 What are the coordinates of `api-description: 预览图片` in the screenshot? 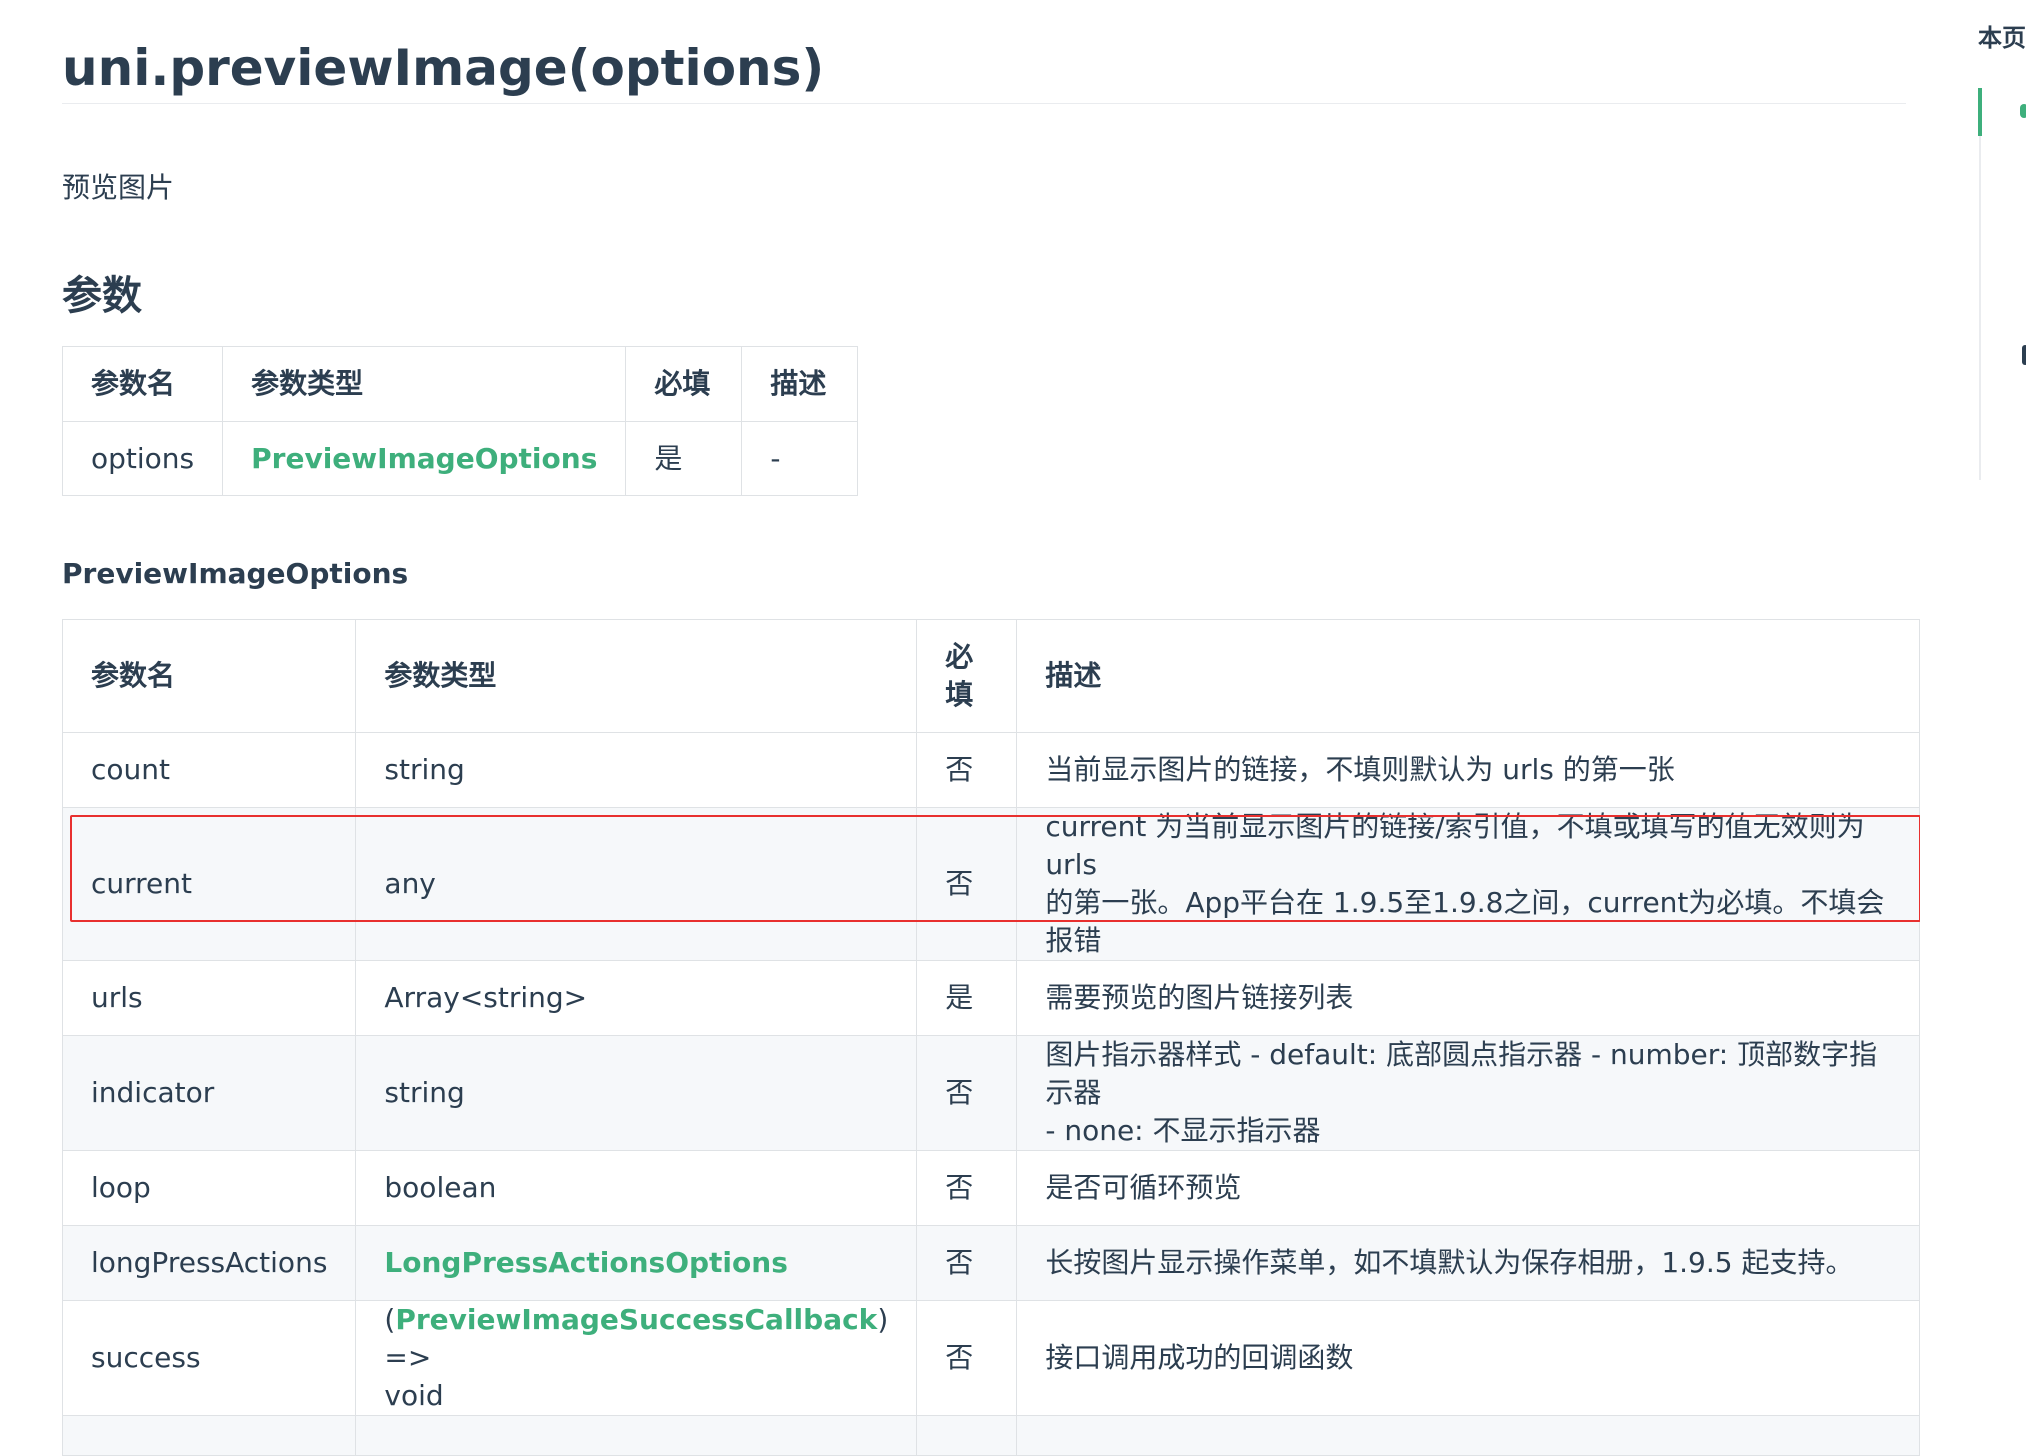 It's located at (118, 187).